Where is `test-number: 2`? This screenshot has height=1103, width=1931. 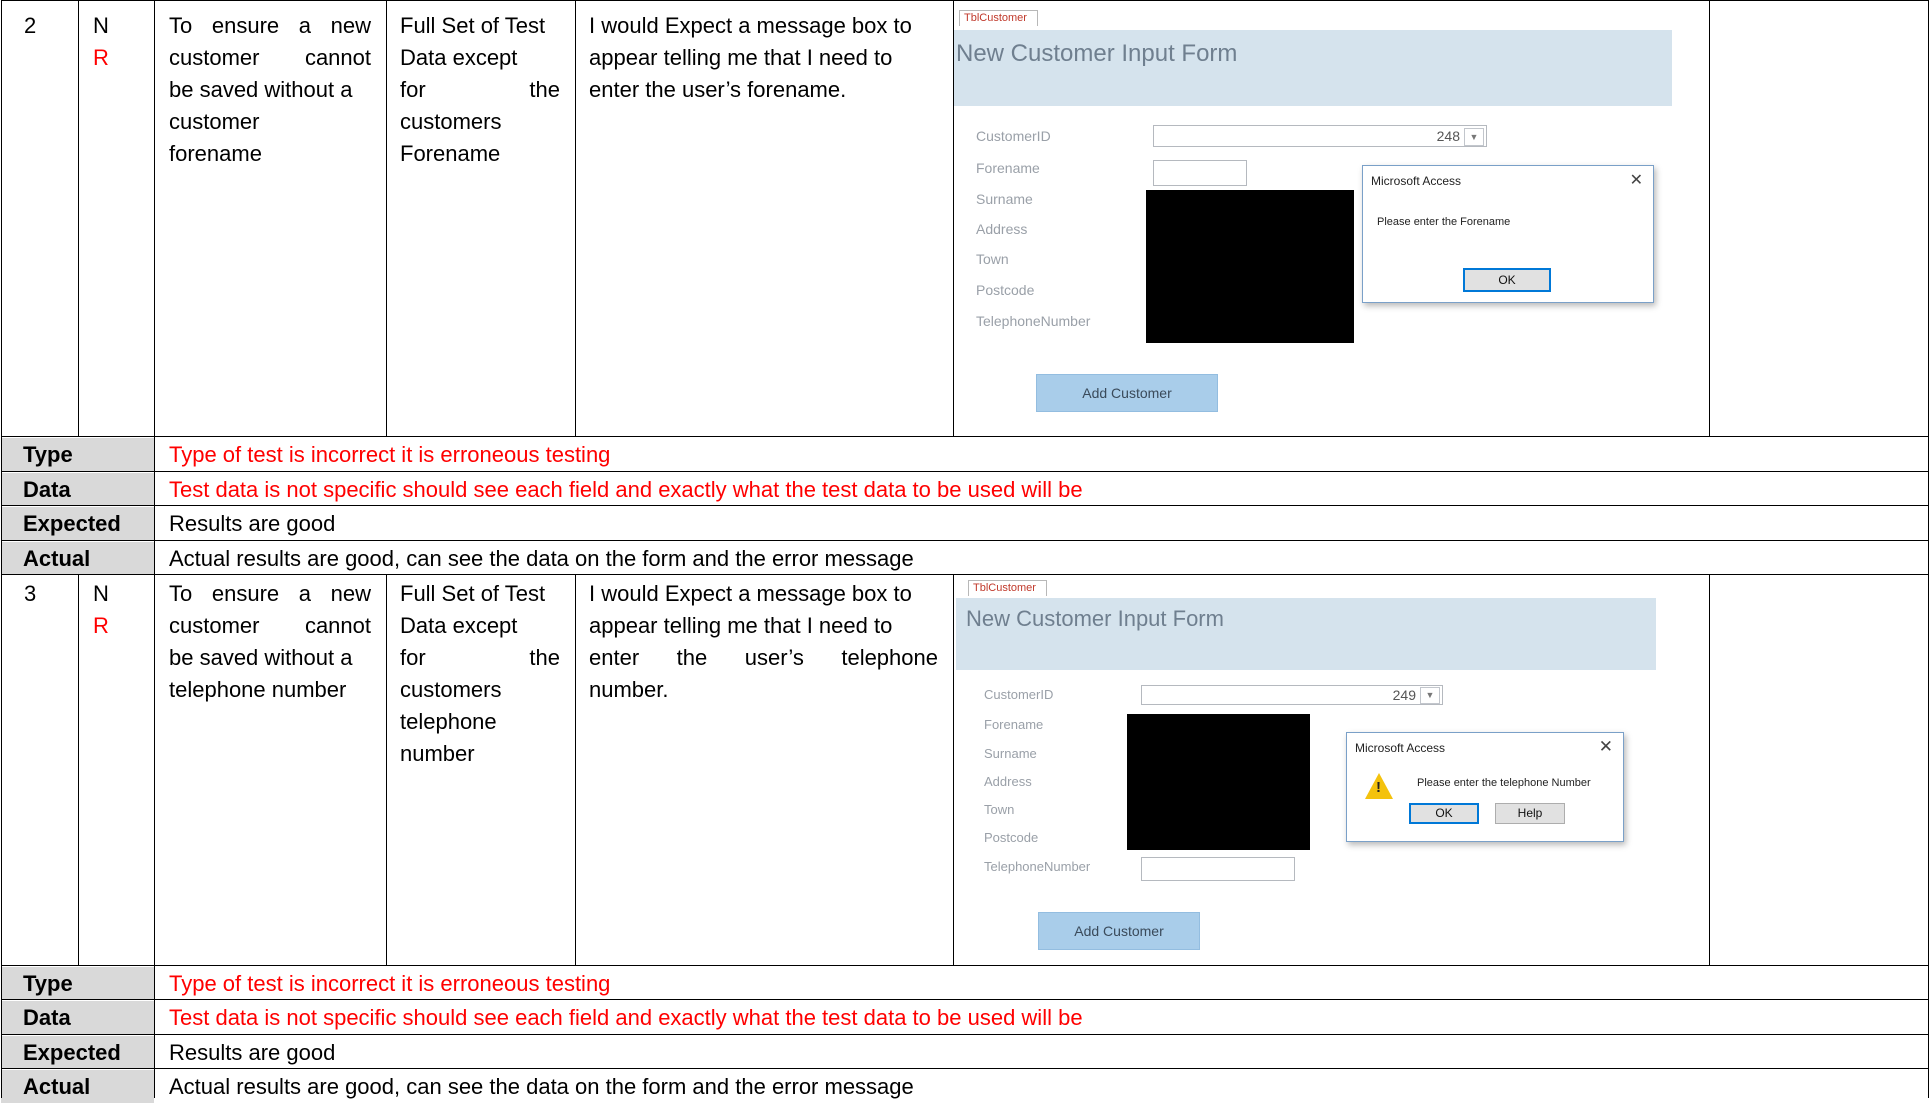 test-number: 2 is located at coordinates (30, 25).